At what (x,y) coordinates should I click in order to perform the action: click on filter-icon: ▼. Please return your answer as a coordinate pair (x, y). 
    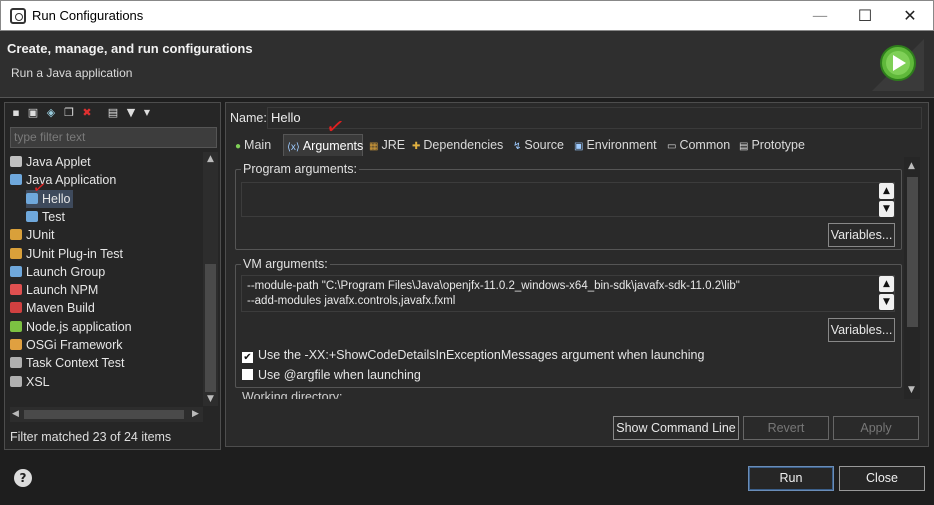
    Looking at the image, I should click on (131, 113).